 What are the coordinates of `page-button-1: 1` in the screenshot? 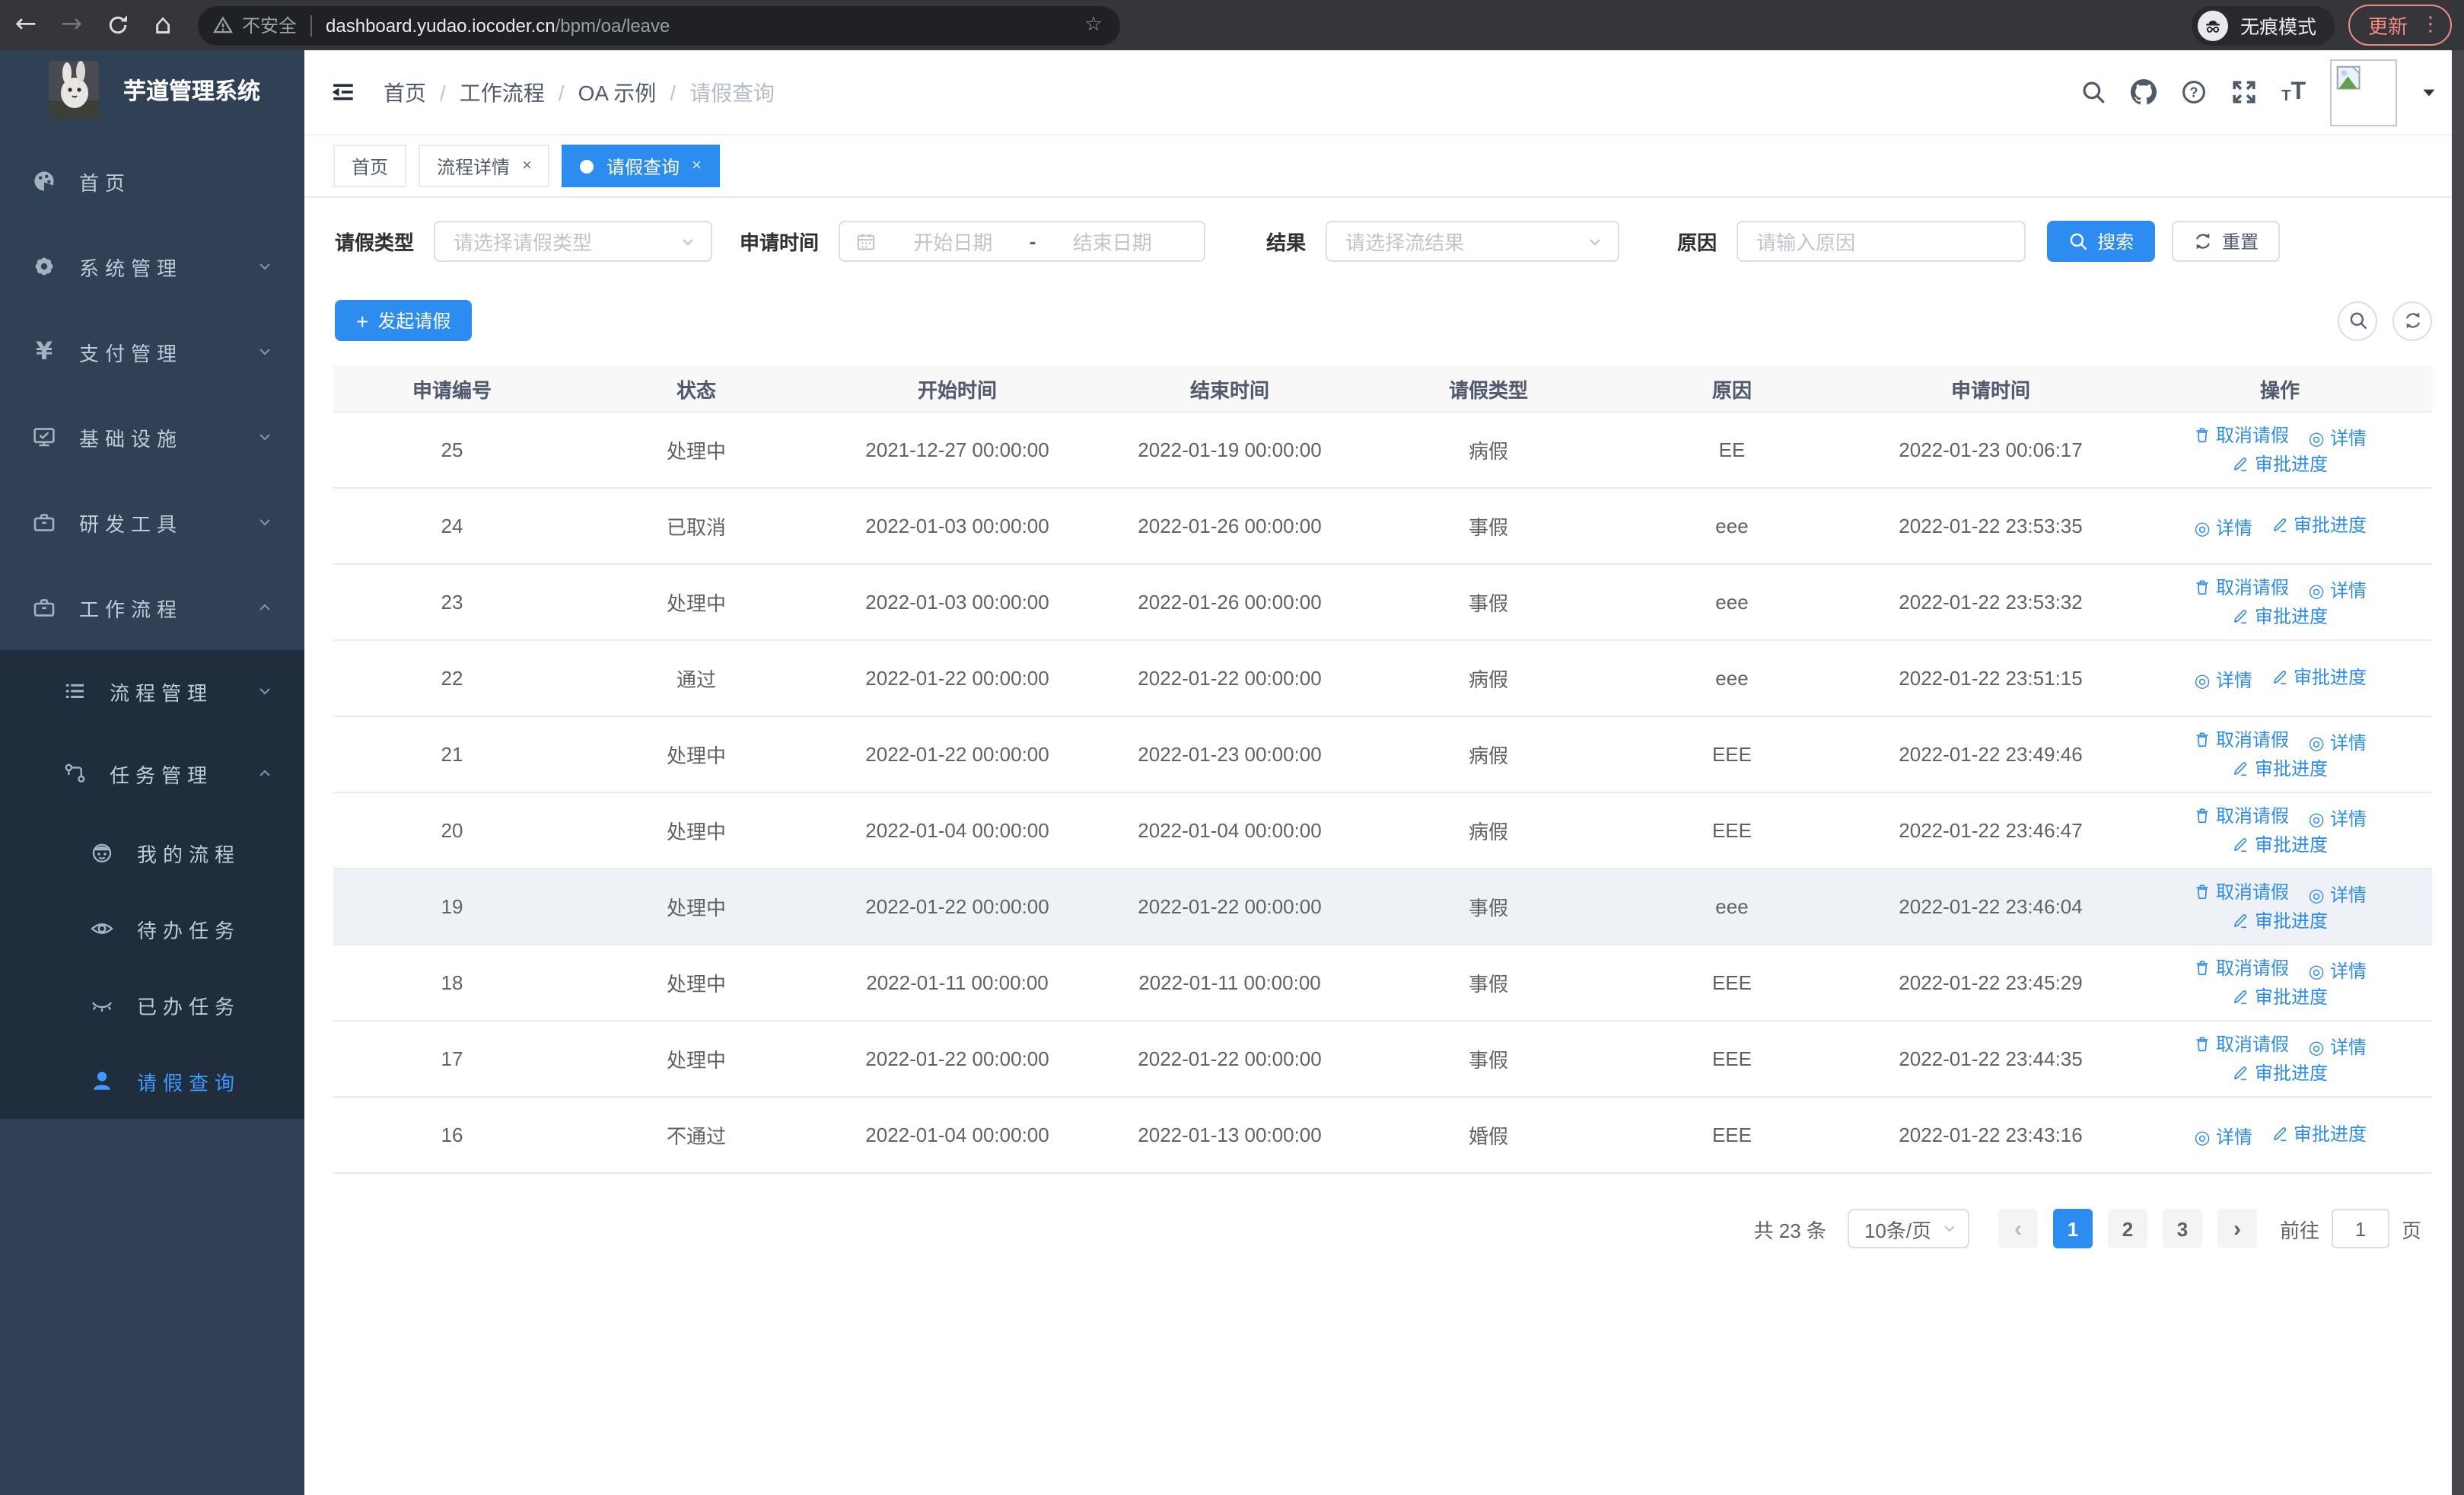 It's located at (2072, 1229).